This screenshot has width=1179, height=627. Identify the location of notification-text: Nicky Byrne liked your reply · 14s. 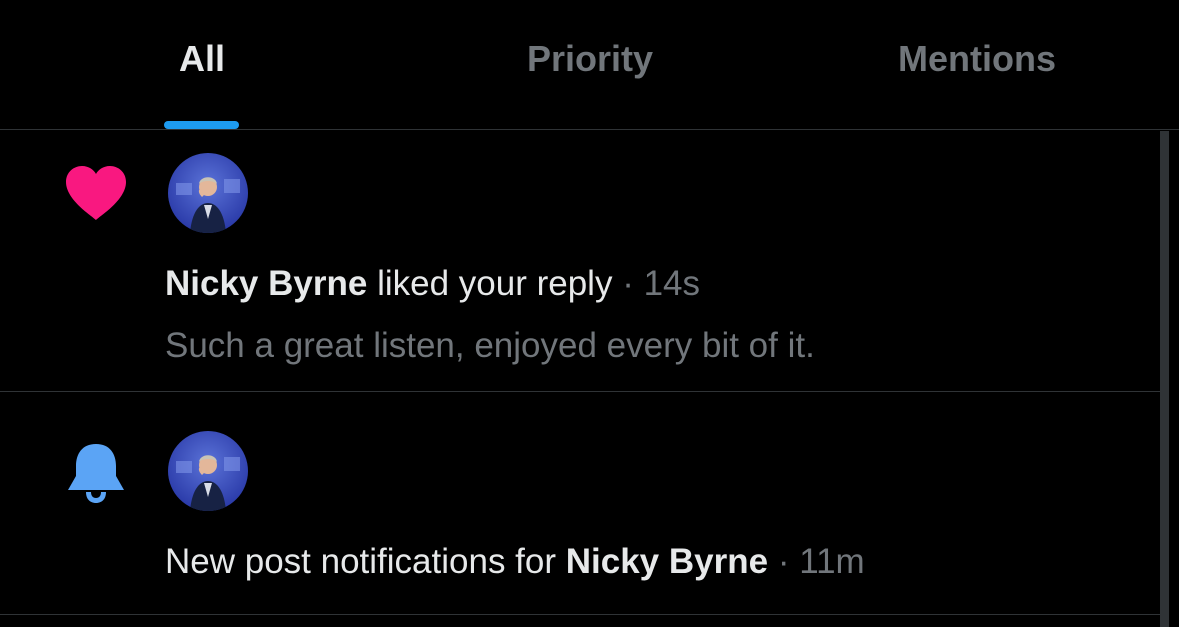
(432, 284).